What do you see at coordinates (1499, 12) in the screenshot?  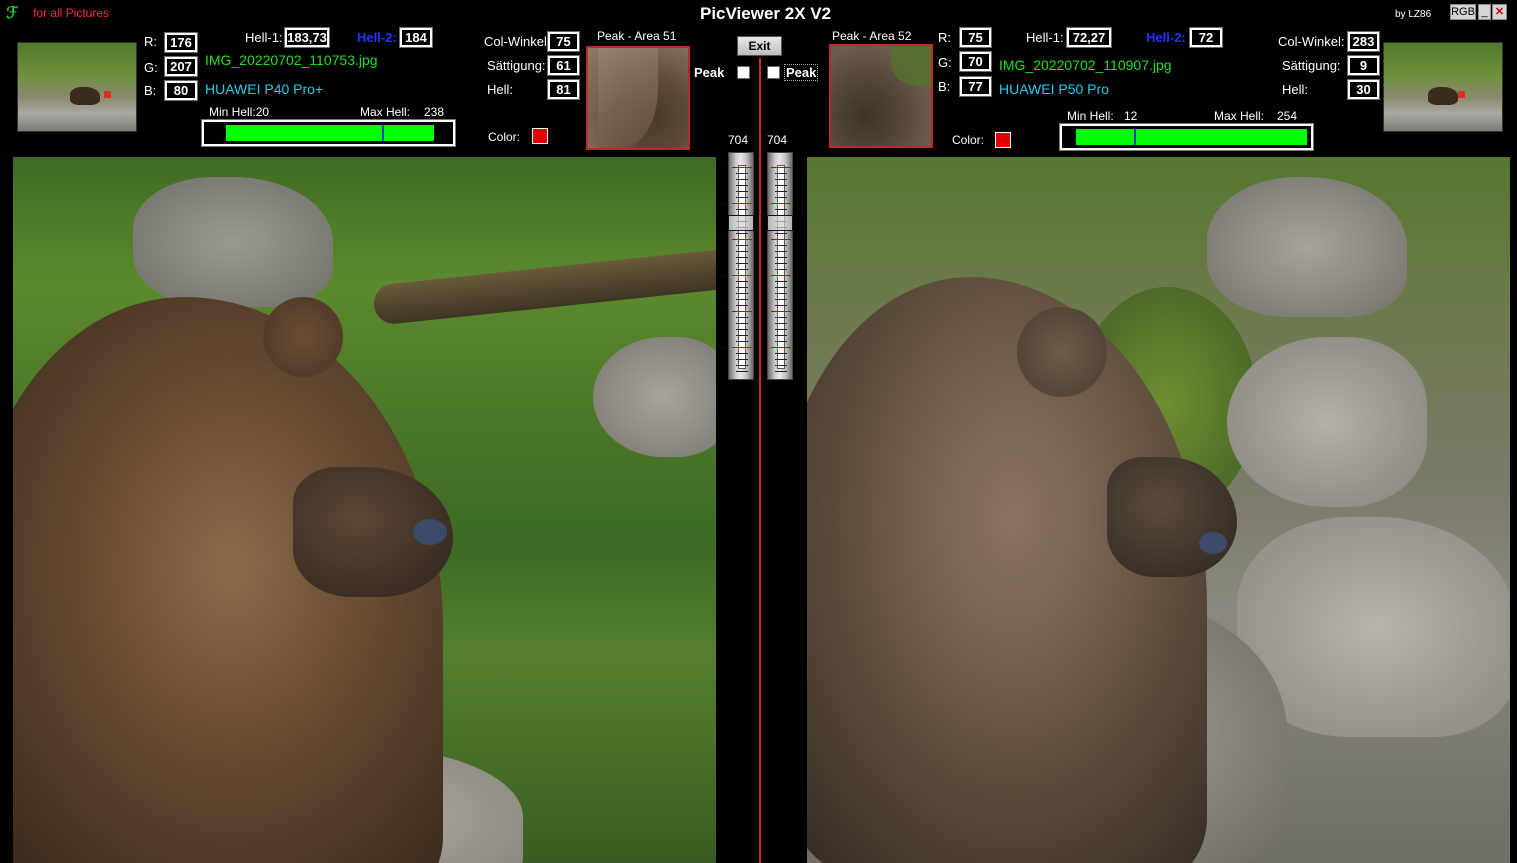 I see `close-button: ✕` at bounding box center [1499, 12].